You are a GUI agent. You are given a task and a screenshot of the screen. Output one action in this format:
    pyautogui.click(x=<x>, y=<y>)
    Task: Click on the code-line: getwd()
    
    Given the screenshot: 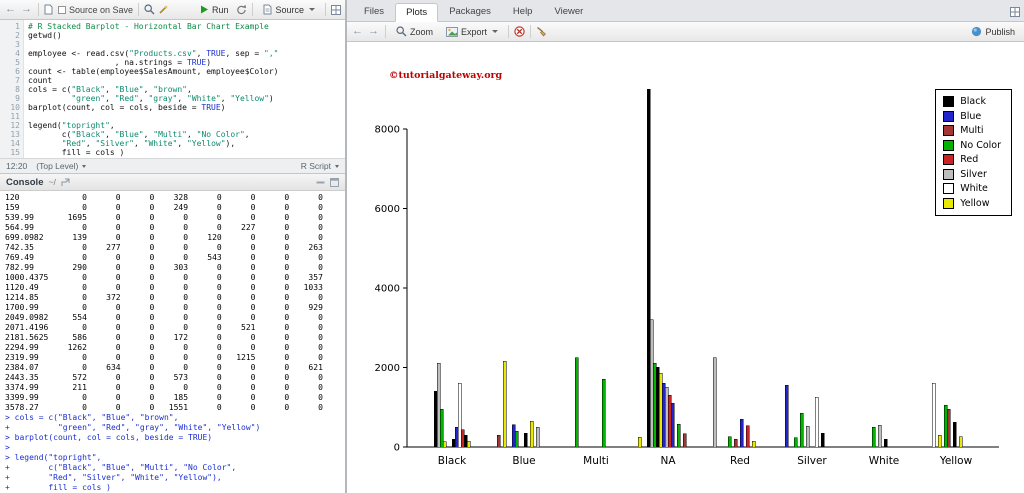 What is the action you would take?
    pyautogui.click(x=186, y=35)
    